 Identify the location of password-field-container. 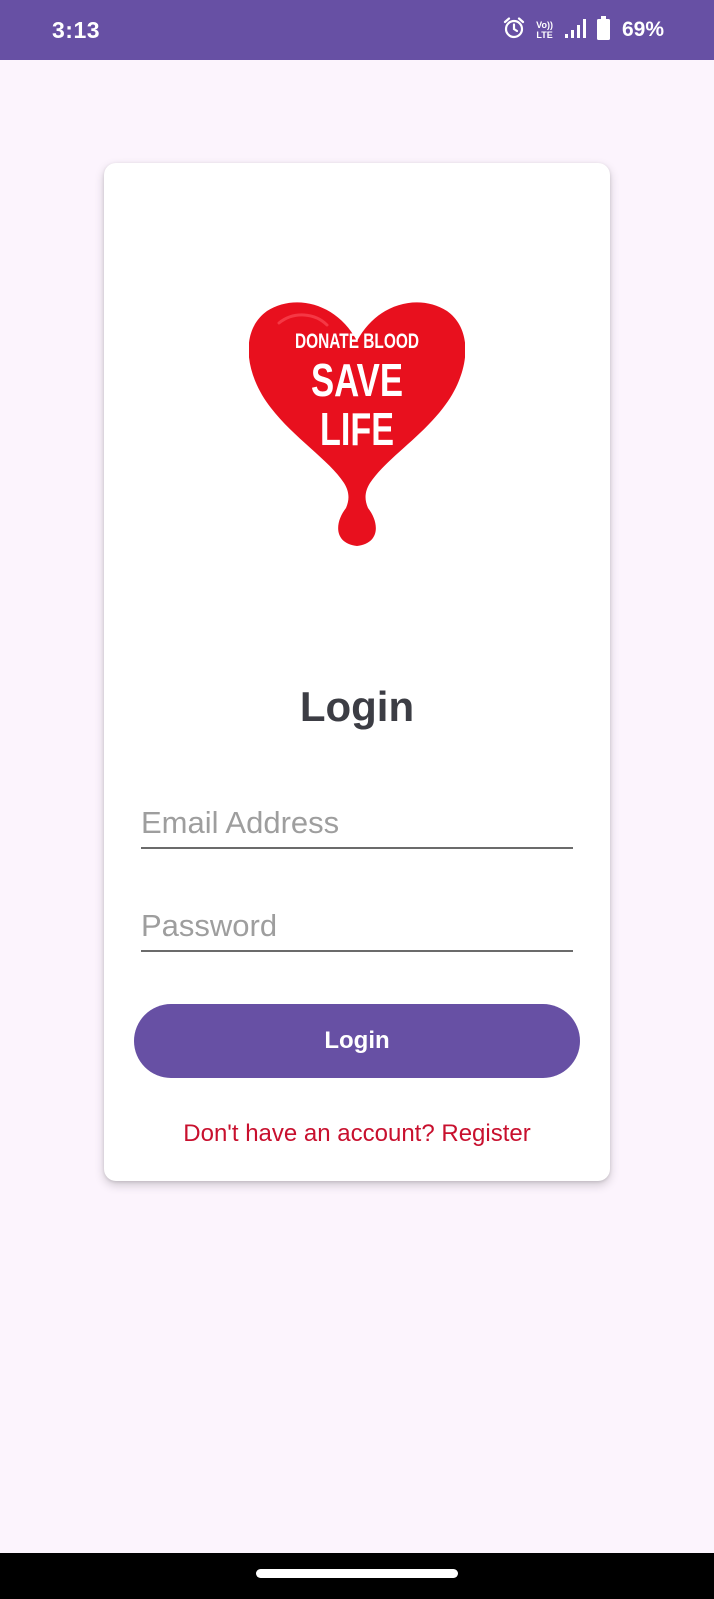
(357, 923).